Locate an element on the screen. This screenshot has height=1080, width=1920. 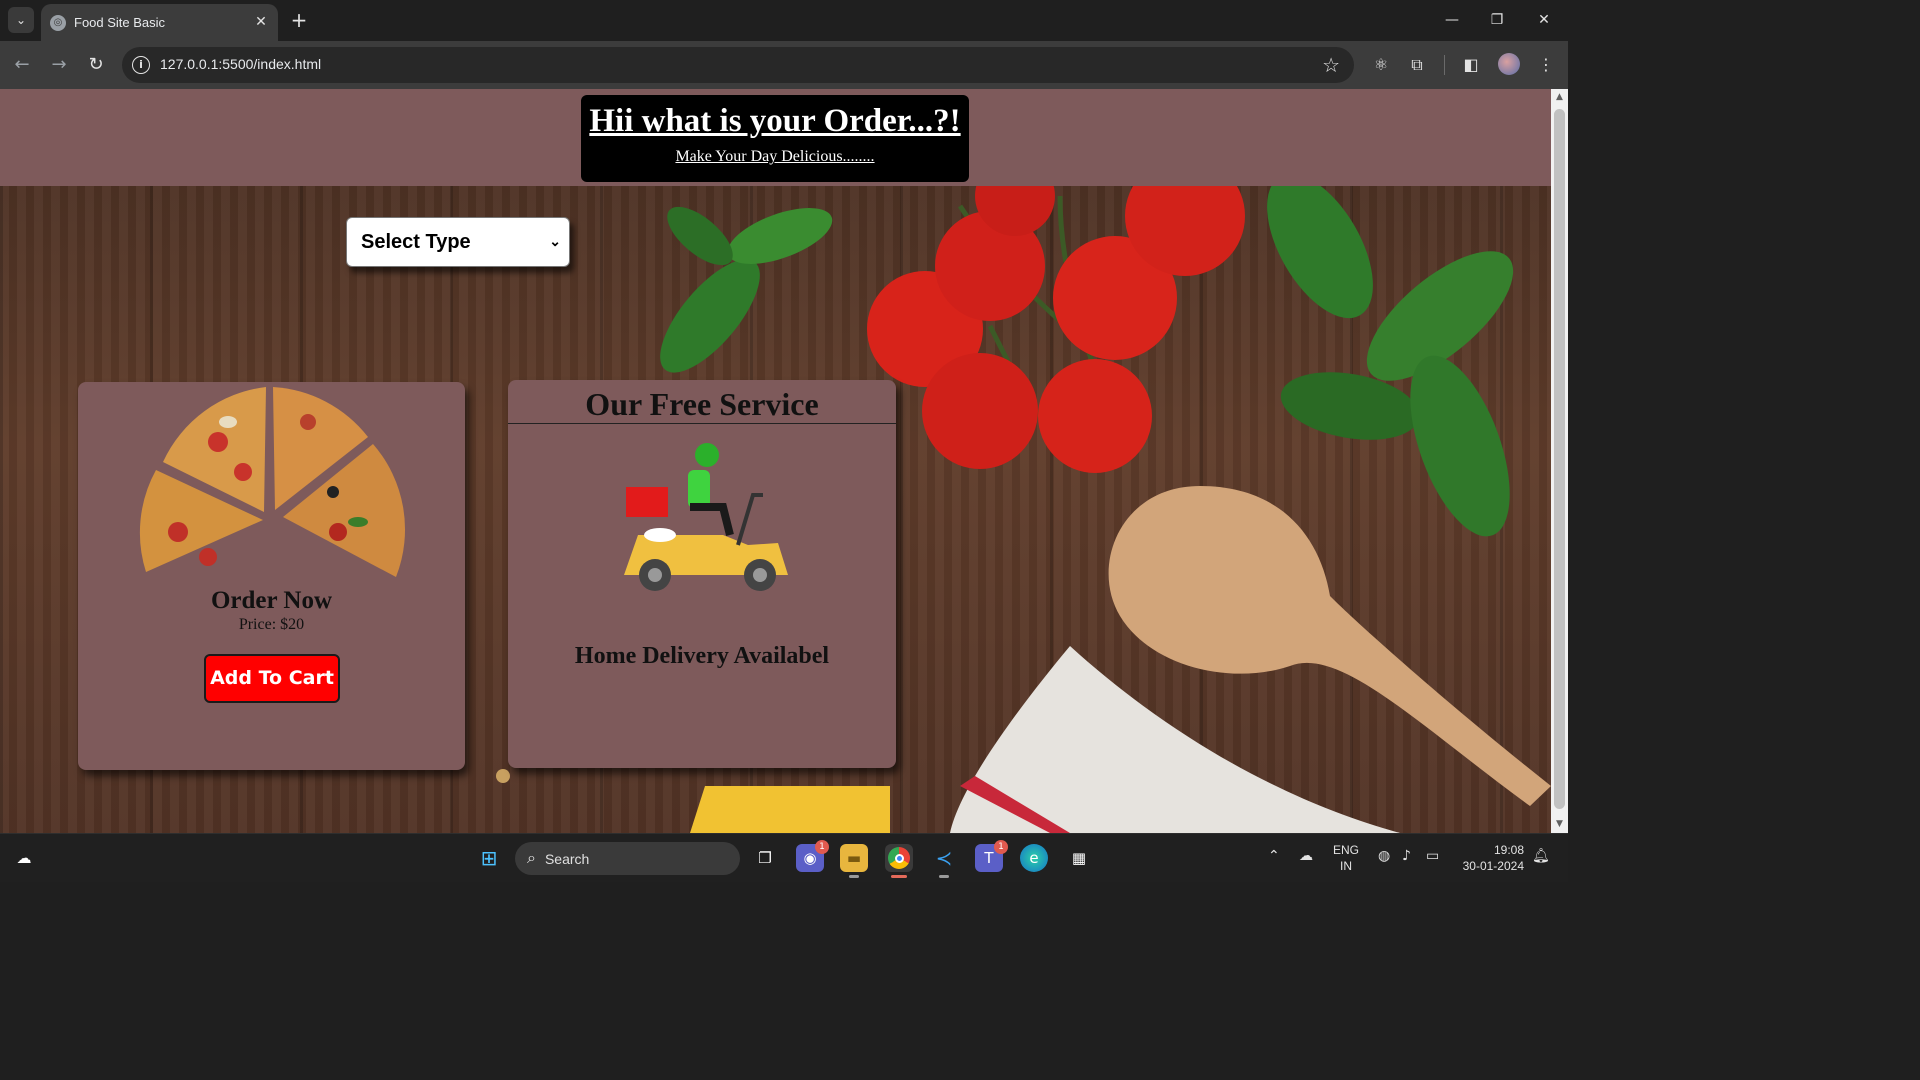
language-indicator: ENG IN is located at coordinates (1346, 858).